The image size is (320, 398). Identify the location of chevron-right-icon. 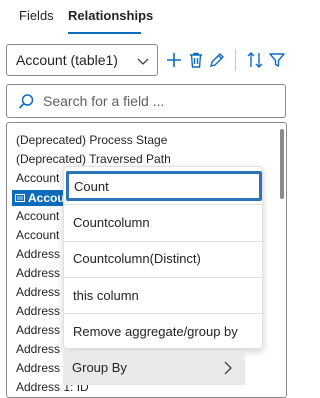
(228, 368).